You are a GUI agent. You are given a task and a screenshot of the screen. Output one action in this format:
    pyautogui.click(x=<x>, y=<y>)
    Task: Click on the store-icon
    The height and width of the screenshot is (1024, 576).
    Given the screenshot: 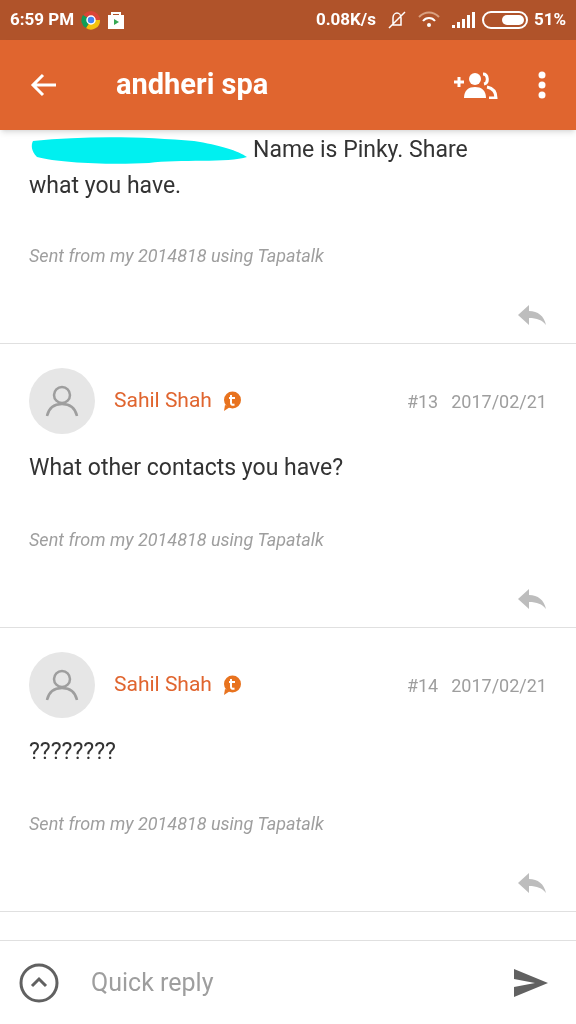 What is the action you would take?
    pyautogui.click(x=116, y=20)
    